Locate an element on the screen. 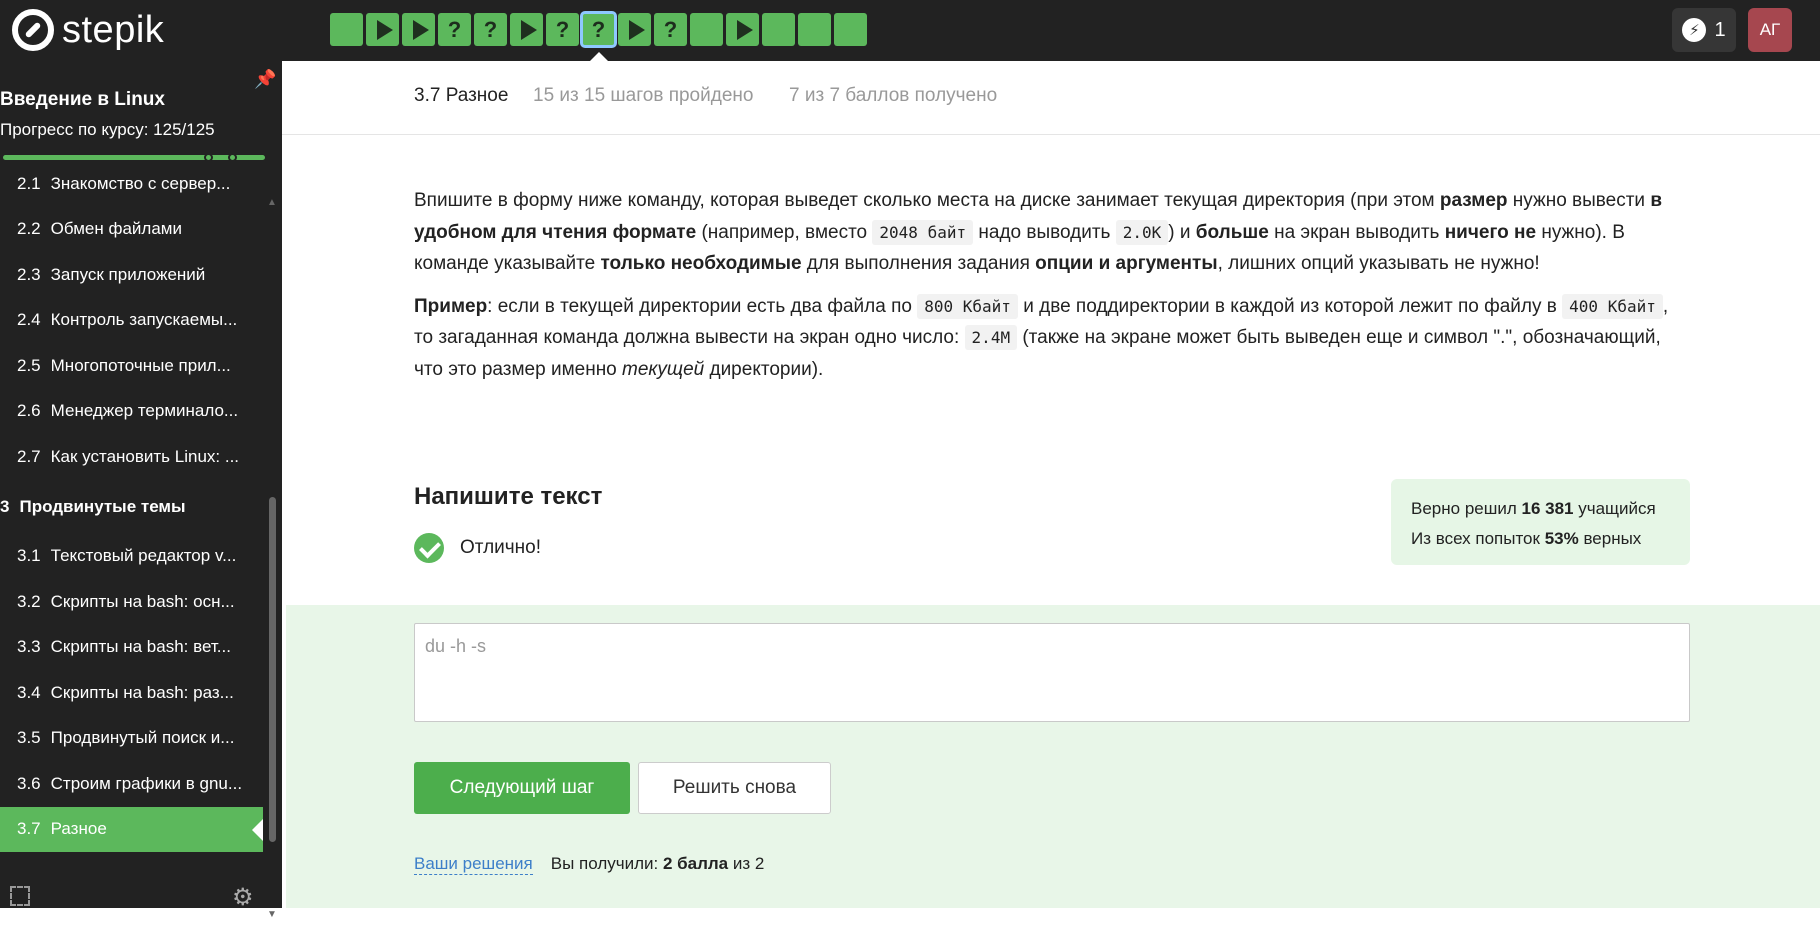 The width and height of the screenshot is (1820, 927). course-title: Введение в Linux is located at coordinates (82, 100).